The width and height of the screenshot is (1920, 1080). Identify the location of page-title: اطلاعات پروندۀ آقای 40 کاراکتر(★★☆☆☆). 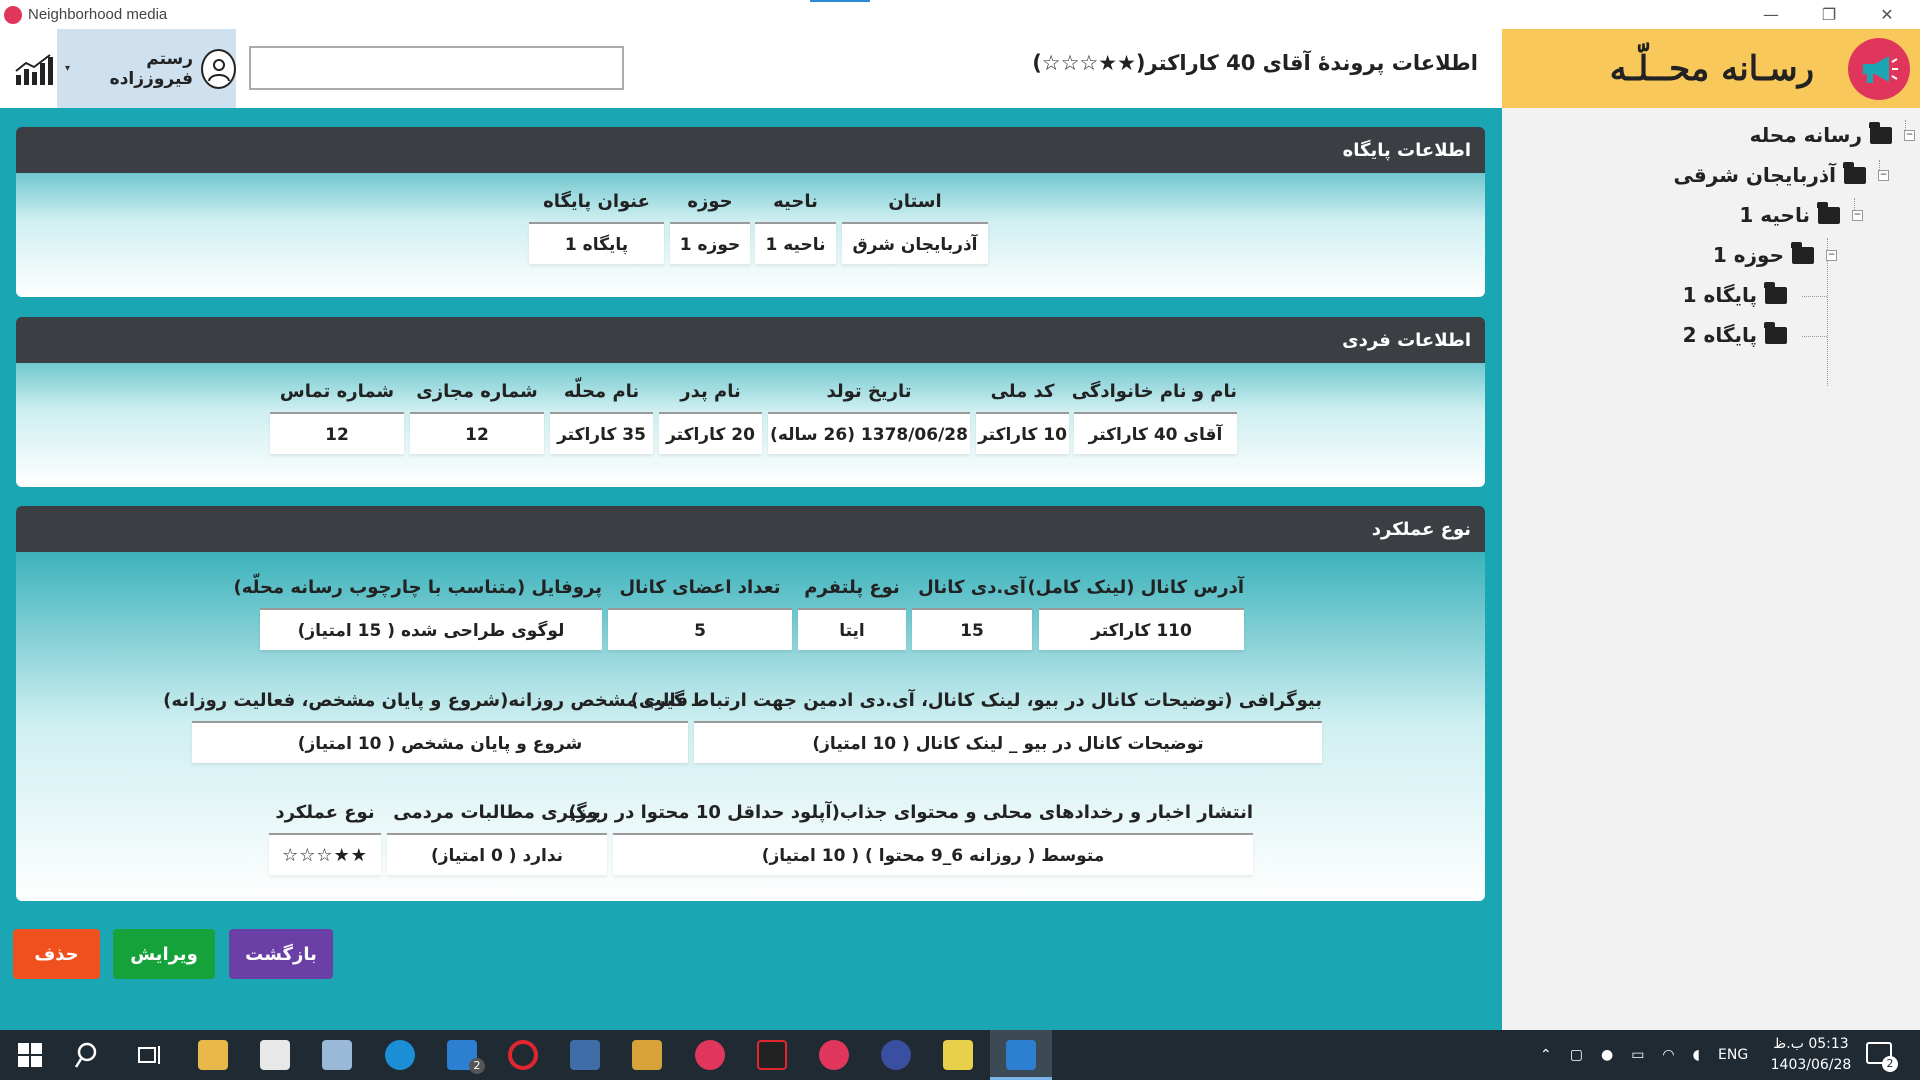
(1255, 63).